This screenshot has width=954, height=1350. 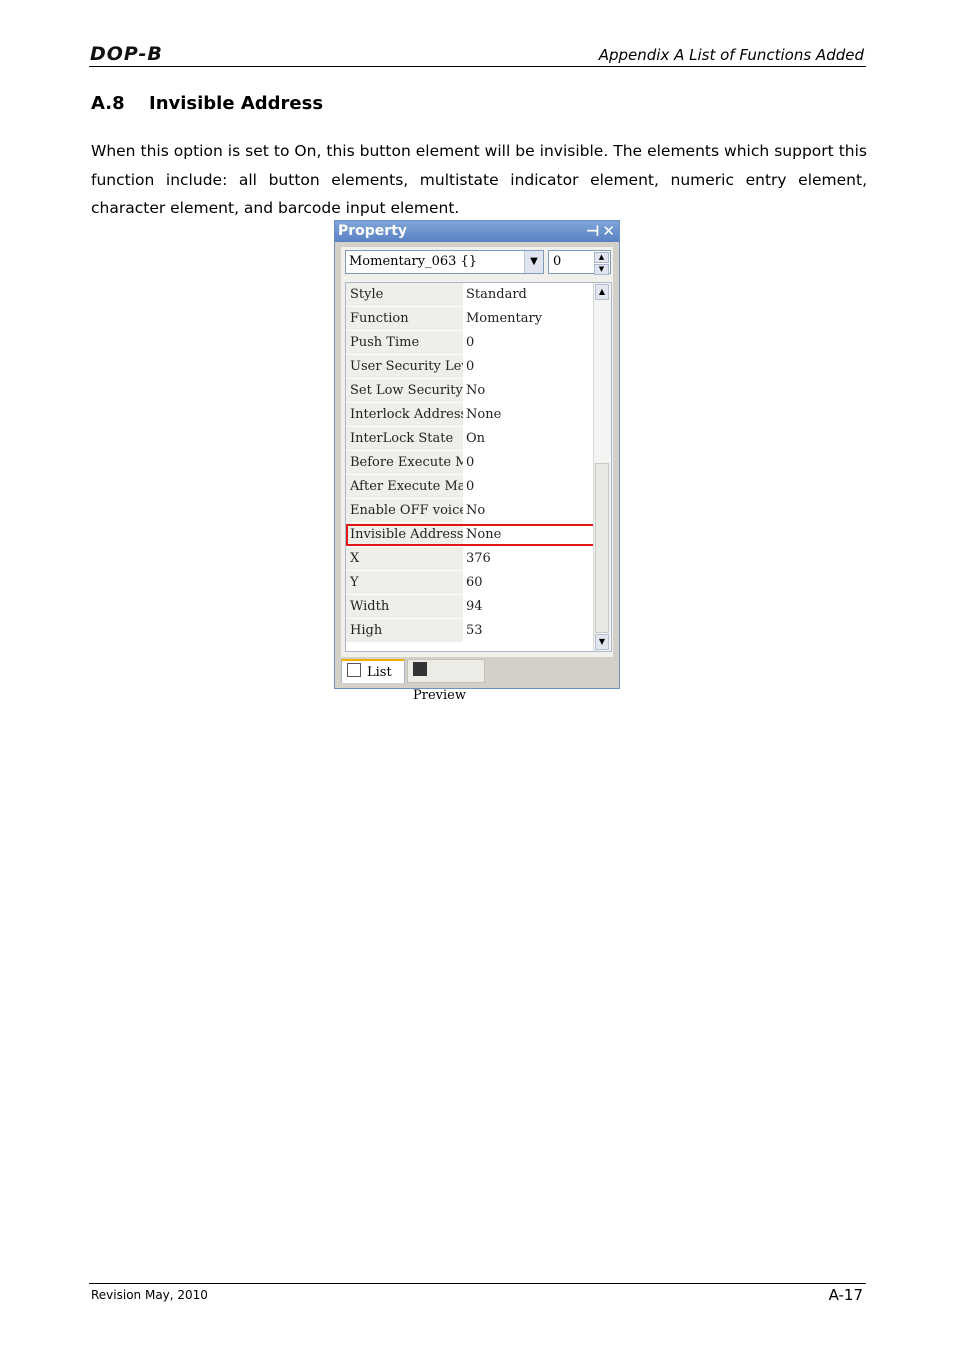 I want to click on property-value: On, so click(x=476, y=438).